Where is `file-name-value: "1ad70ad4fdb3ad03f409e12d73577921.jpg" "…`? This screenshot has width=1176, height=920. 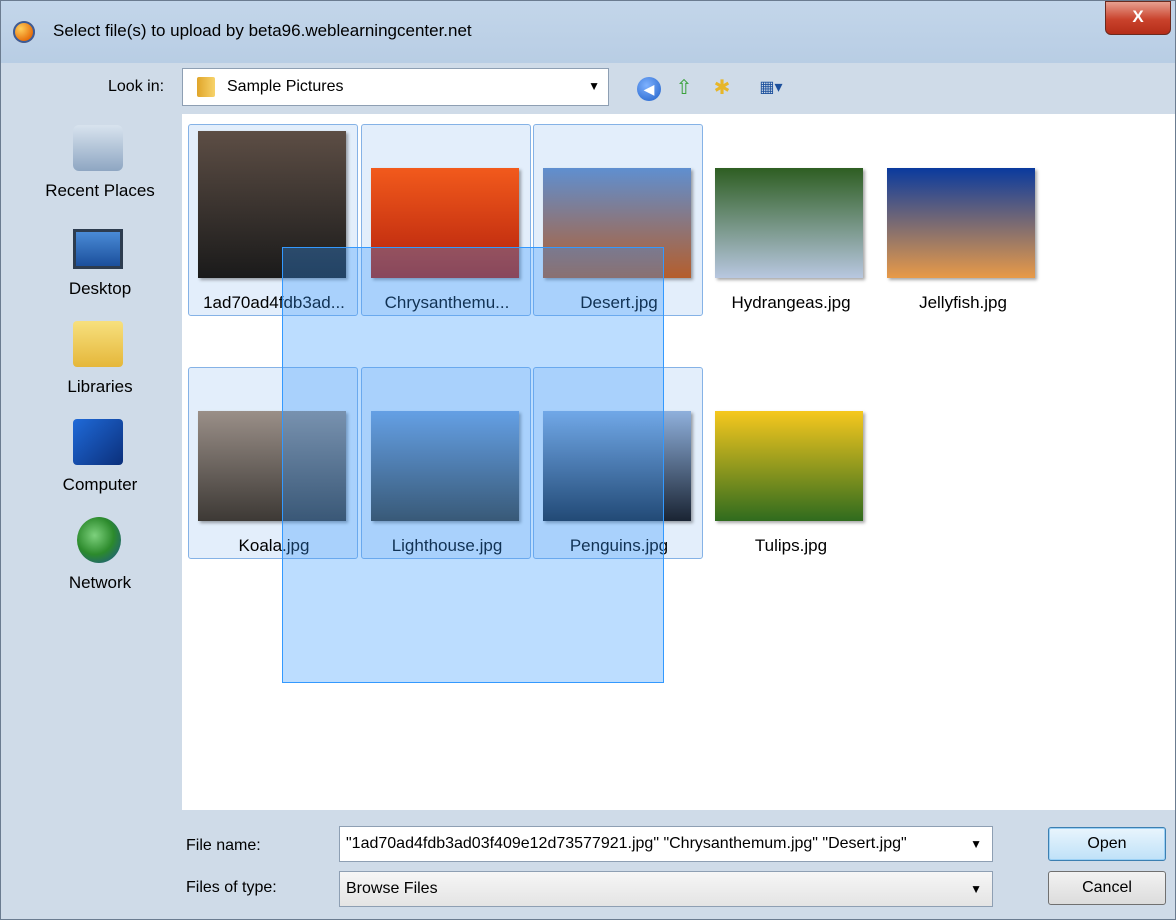 file-name-value: "1ad70ad4fdb3ad03f409e12d73577921.jpg" "… is located at coordinates (626, 843).